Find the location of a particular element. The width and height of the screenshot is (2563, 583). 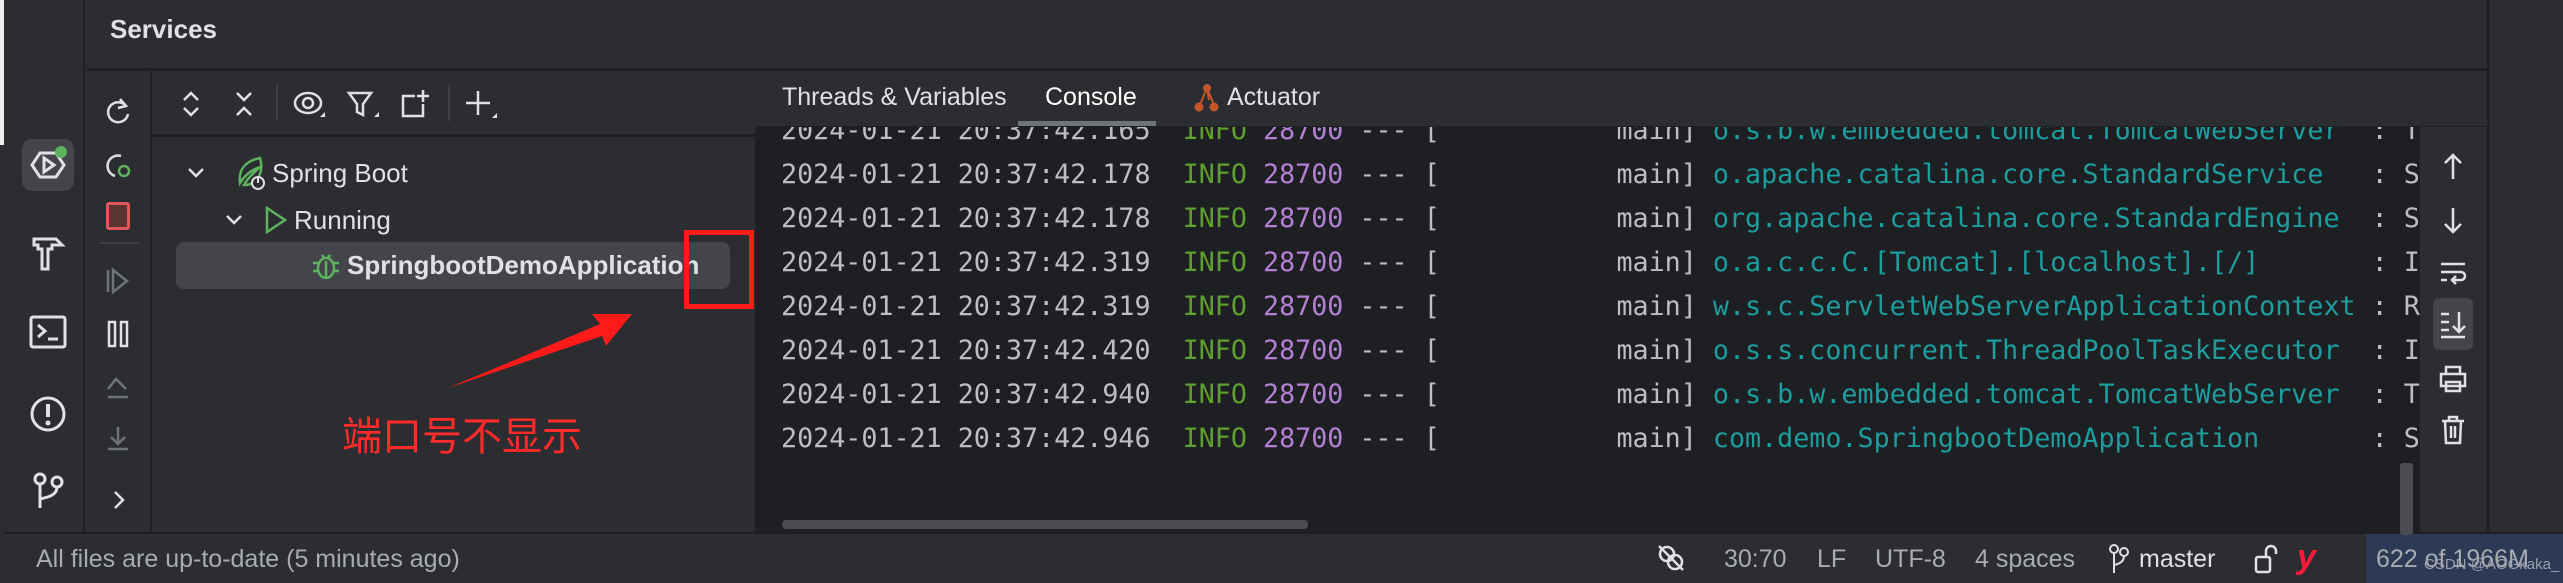

annotation-highlight-box is located at coordinates (719, 269).